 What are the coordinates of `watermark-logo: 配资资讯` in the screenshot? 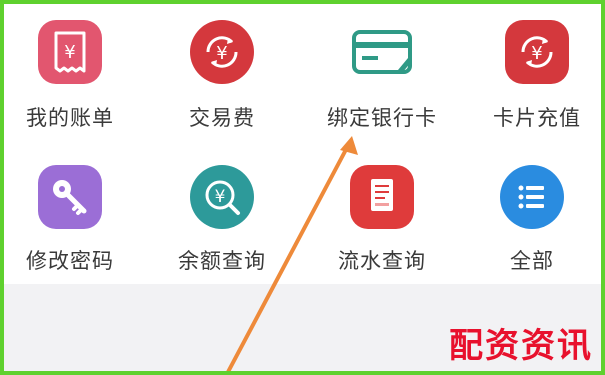 It's located at (521, 346).